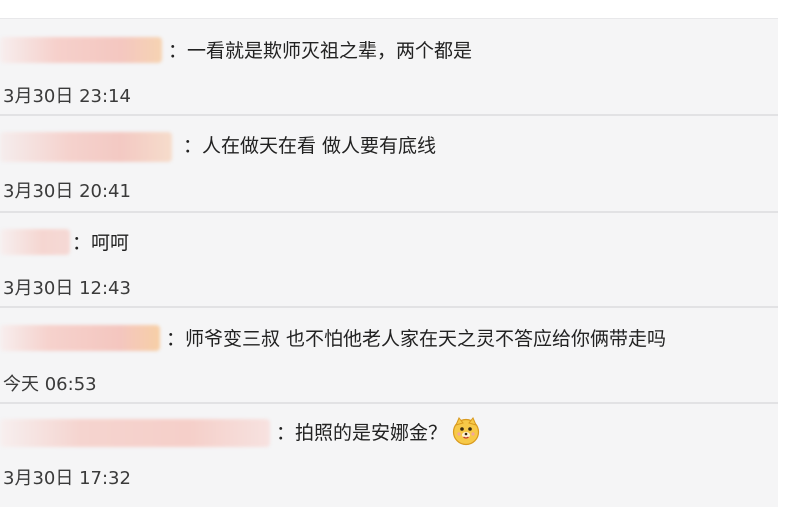  I want to click on comment-timestamp: 3月30日 23:14, so click(67, 97).